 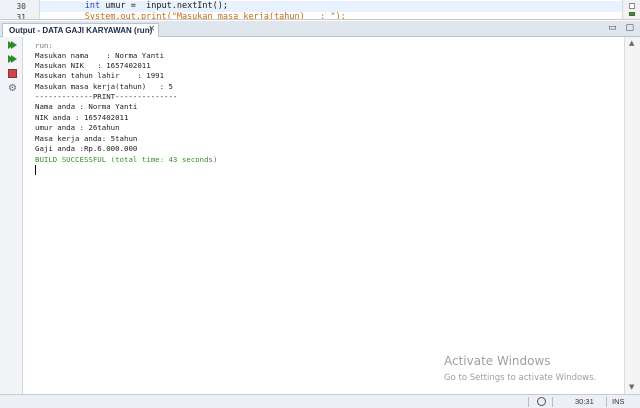 What do you see at coordinates (100, 75) in the screenshot?
I see `console-line: Masukan tahun lahir : 1991` at bounding box center [100, 75].